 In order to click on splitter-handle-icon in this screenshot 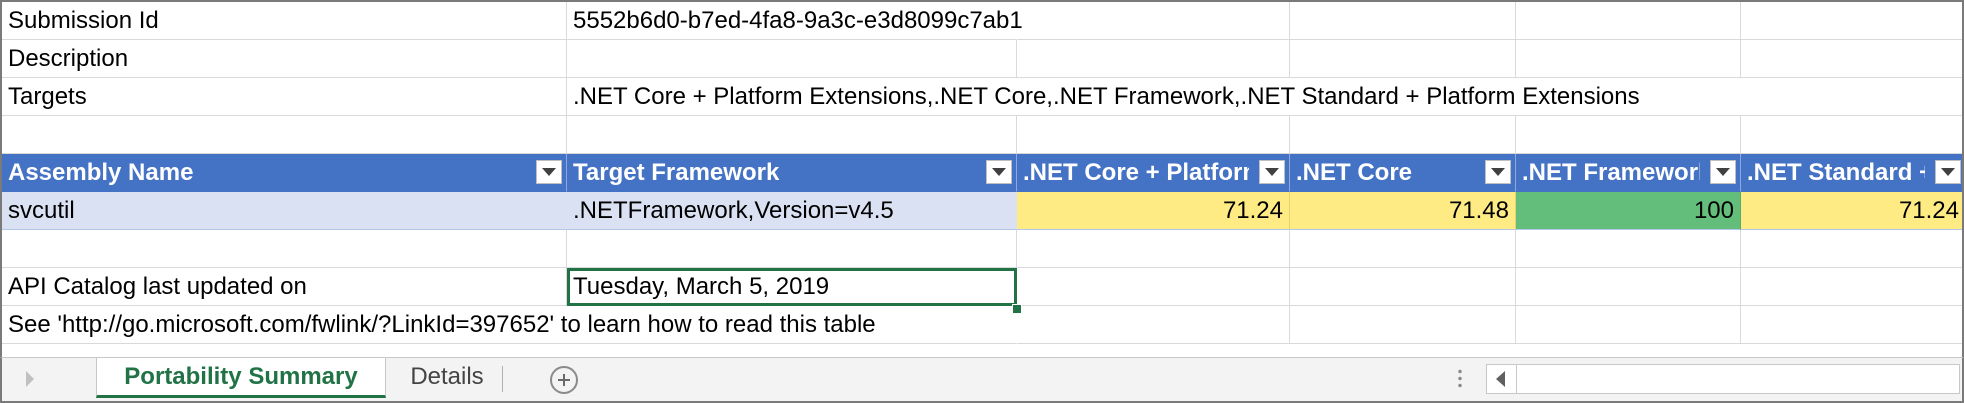, I will do `click(1460, 379)`.